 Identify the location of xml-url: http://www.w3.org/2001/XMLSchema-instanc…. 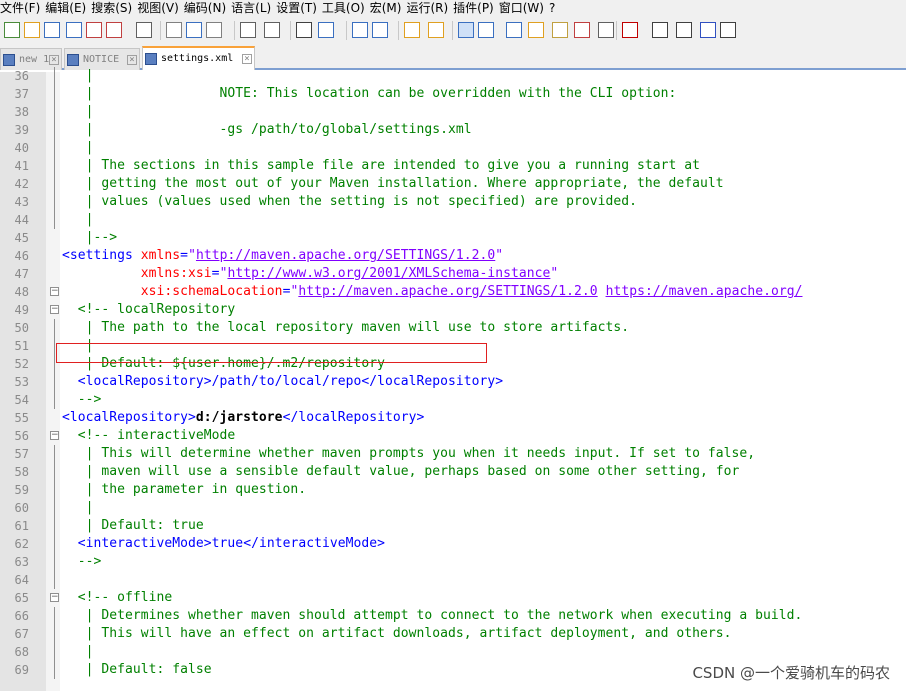
(388, 273).